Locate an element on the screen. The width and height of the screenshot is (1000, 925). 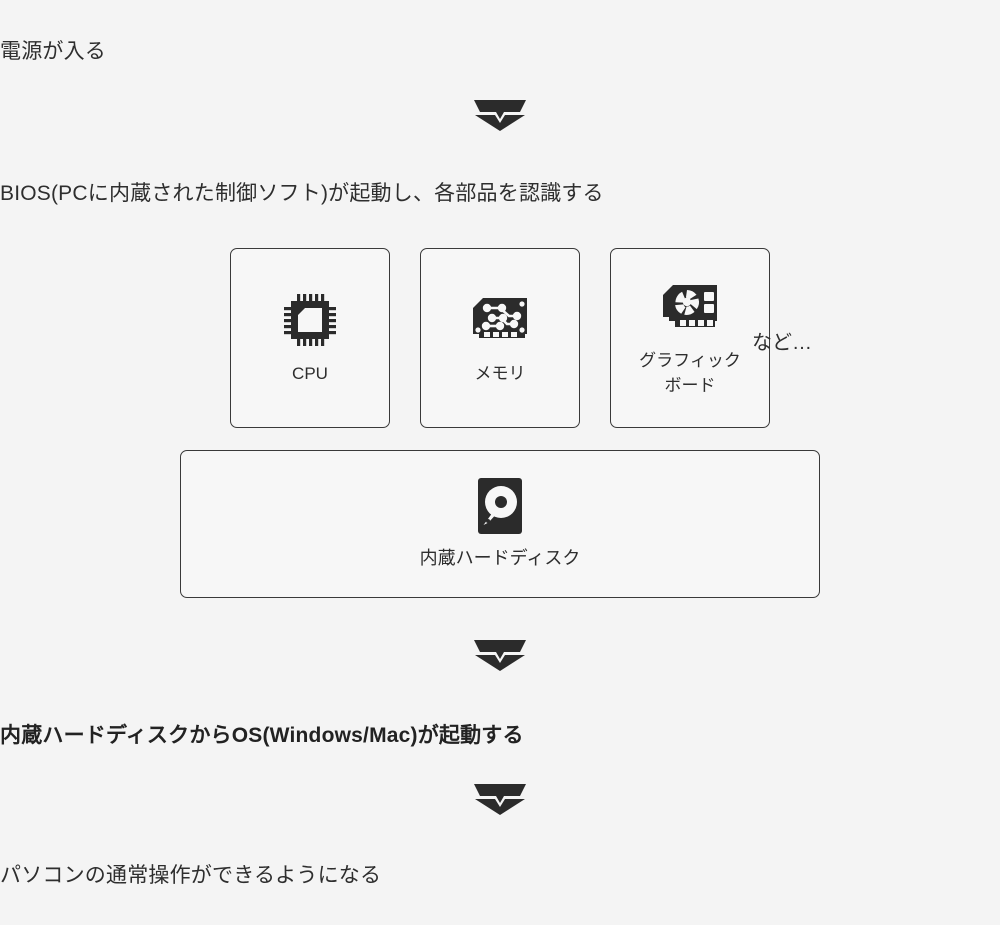
graphics-card-icon is located at coordinates (690, 307).